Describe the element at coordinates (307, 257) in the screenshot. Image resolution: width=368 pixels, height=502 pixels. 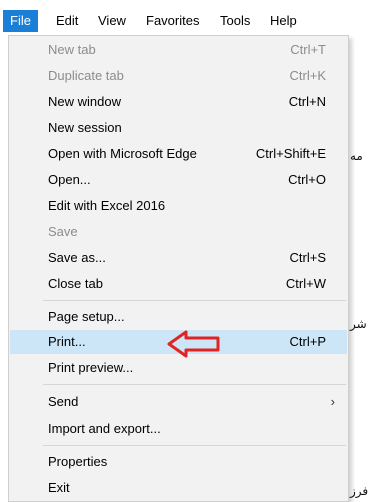
I see `menu-item-shortcut: Ctrl+S` at that location.